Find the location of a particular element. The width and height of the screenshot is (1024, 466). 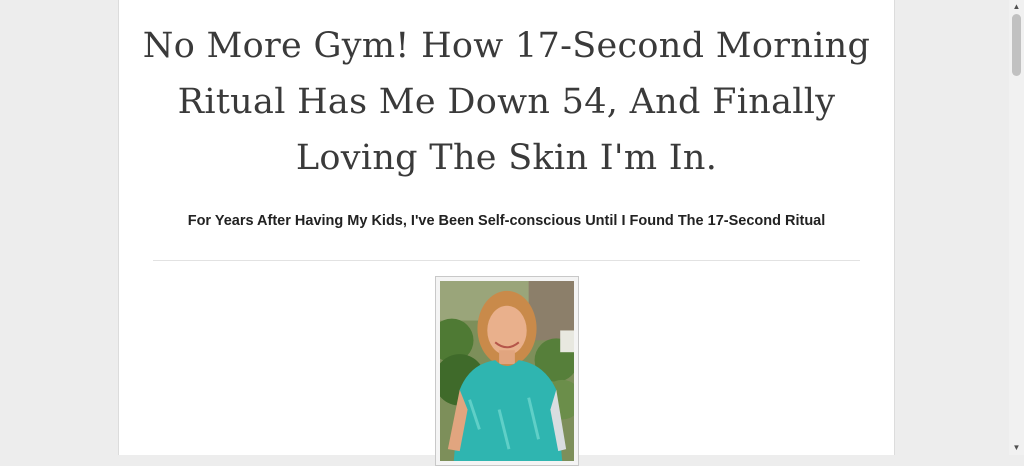

article-photo-frame is located at coordinates (507, 371).